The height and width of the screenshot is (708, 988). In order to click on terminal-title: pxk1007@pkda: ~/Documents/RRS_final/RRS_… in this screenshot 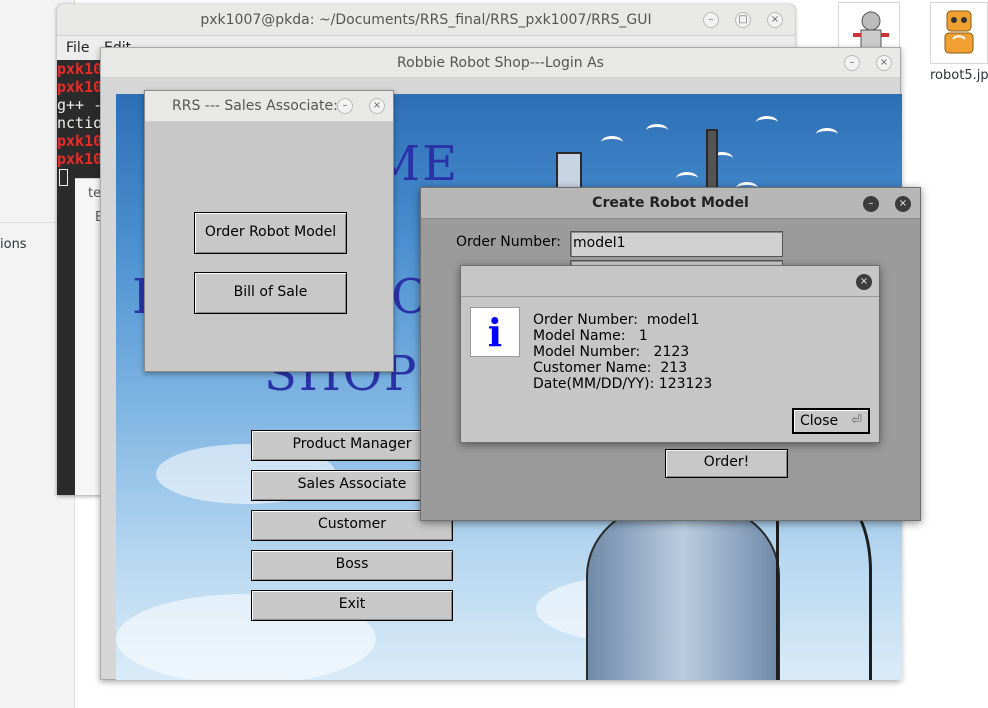, I will do `click(426, 20)`.